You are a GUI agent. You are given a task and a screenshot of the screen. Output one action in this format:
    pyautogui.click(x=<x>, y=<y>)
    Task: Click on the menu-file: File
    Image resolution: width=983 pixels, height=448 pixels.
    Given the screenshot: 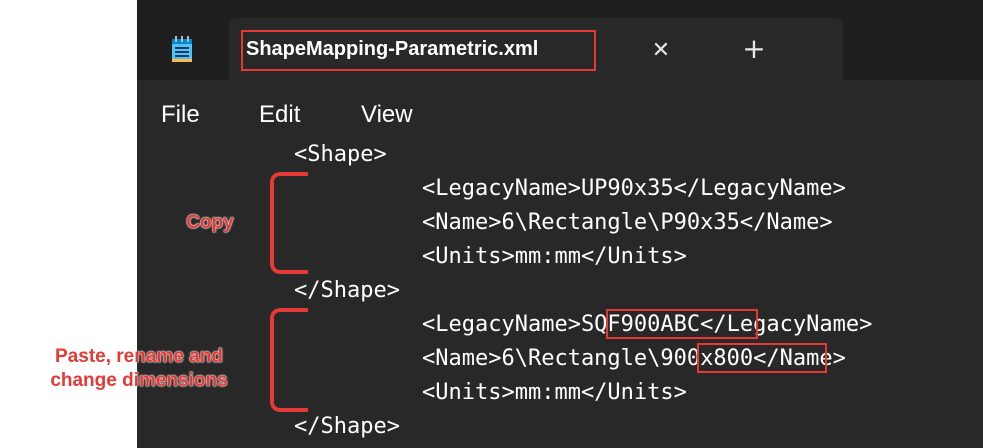 What is the action you would take?
    pyautogui.click(x=180, y=115)
    